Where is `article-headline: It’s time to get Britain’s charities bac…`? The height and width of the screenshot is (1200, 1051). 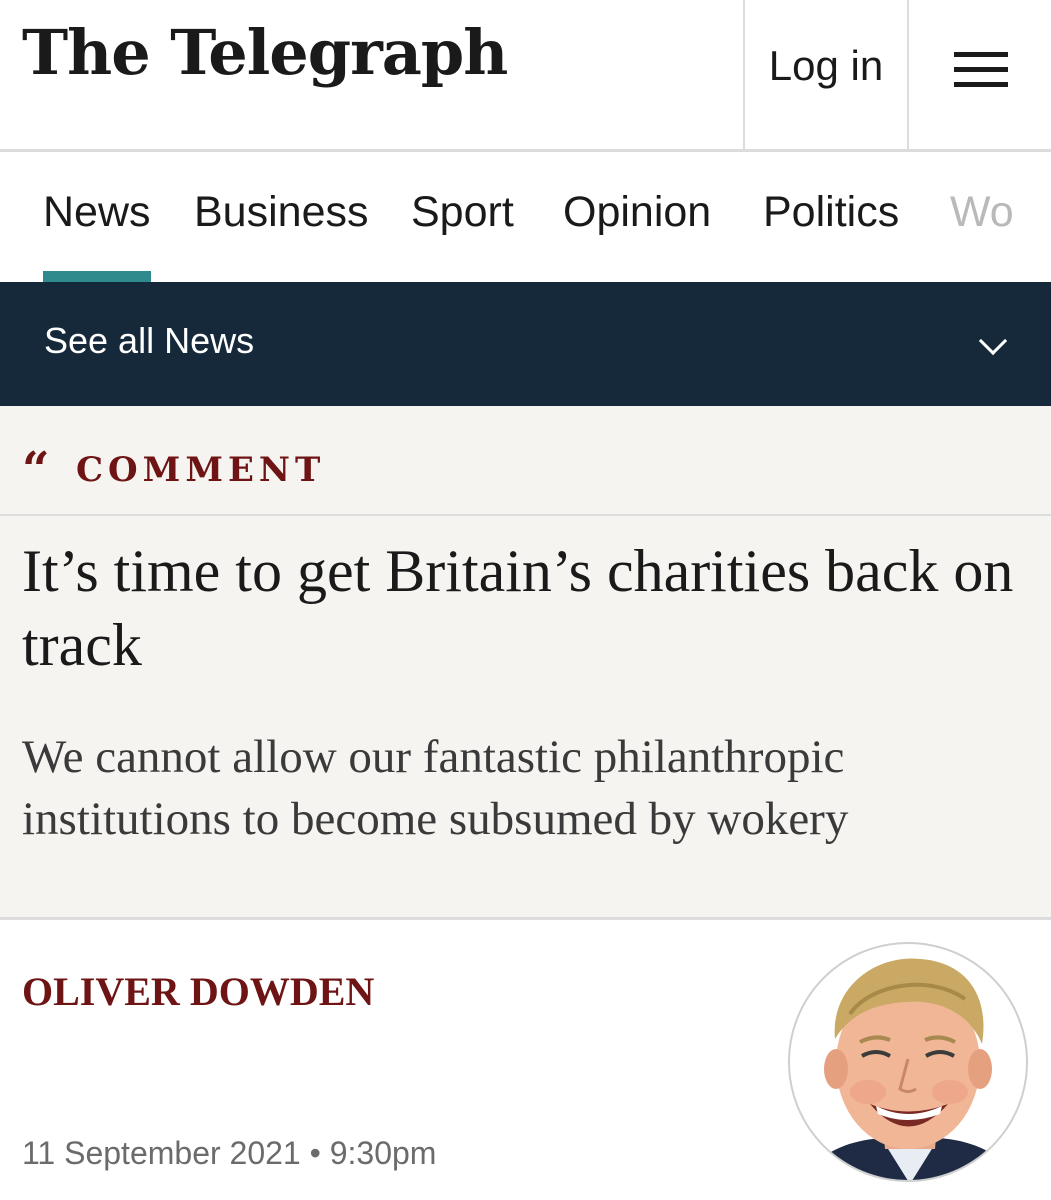
article-headline: It’s time to get Britain’s charities bac… is located at coordinates (518, 608).